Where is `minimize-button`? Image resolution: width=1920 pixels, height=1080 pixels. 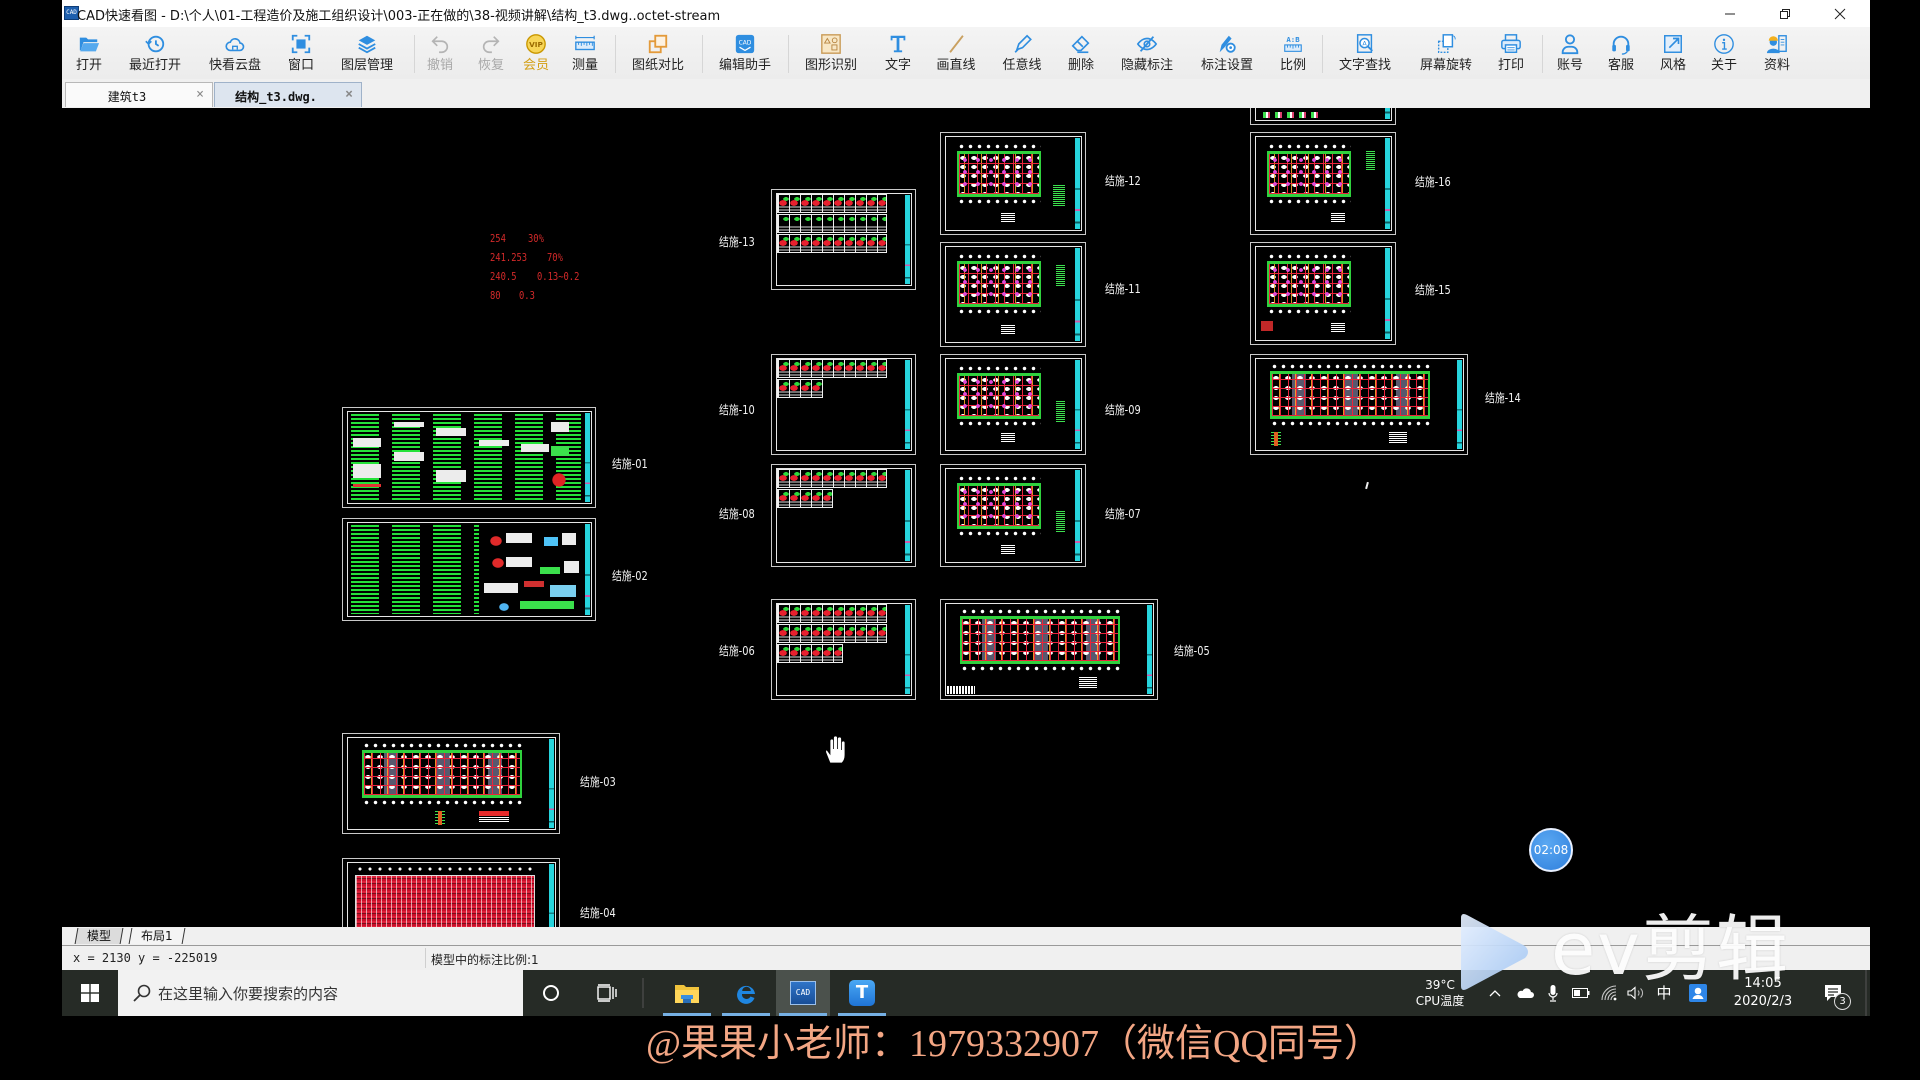 minimize-button is located at coordinates (1730, 13).